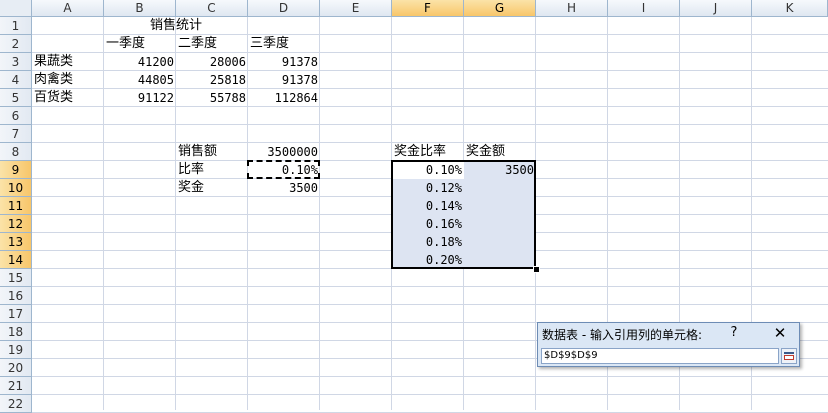 The image size is (828, 413). What do you see at coordinates (789, 356) in the screenshot?
I see `collapse-dialog-icon` at bounding box center [789, 356].